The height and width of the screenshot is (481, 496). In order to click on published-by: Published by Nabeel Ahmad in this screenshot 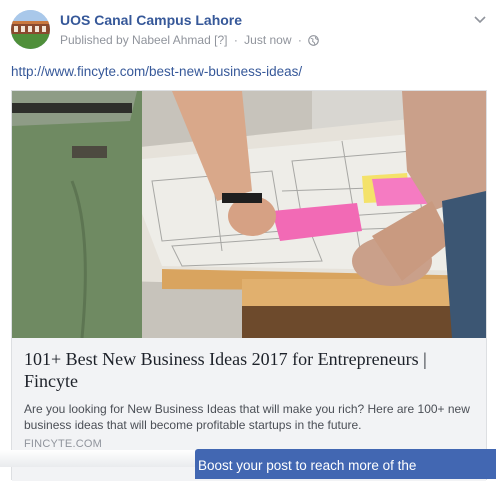, I will do `click(135, 40)`.